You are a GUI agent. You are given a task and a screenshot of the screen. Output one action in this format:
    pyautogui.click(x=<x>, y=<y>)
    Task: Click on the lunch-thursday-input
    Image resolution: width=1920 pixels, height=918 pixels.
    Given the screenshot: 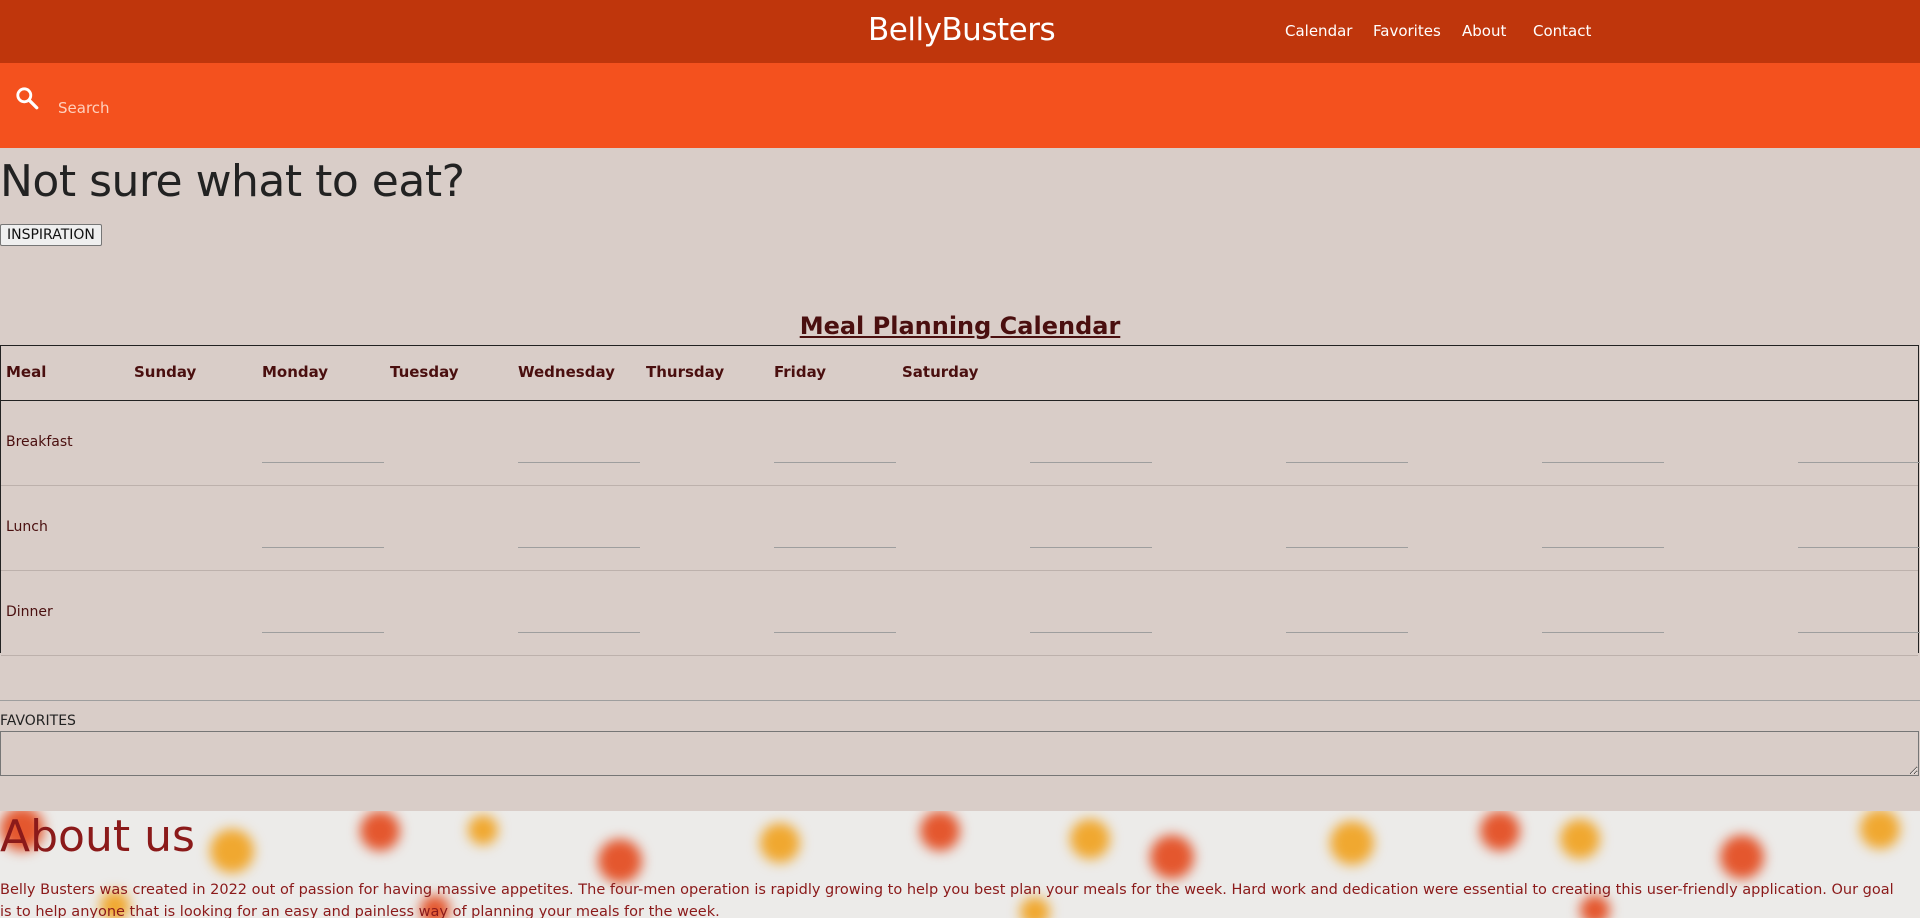 What is the action you would take?
    pyautogui.click(x=1347, y=537)
    